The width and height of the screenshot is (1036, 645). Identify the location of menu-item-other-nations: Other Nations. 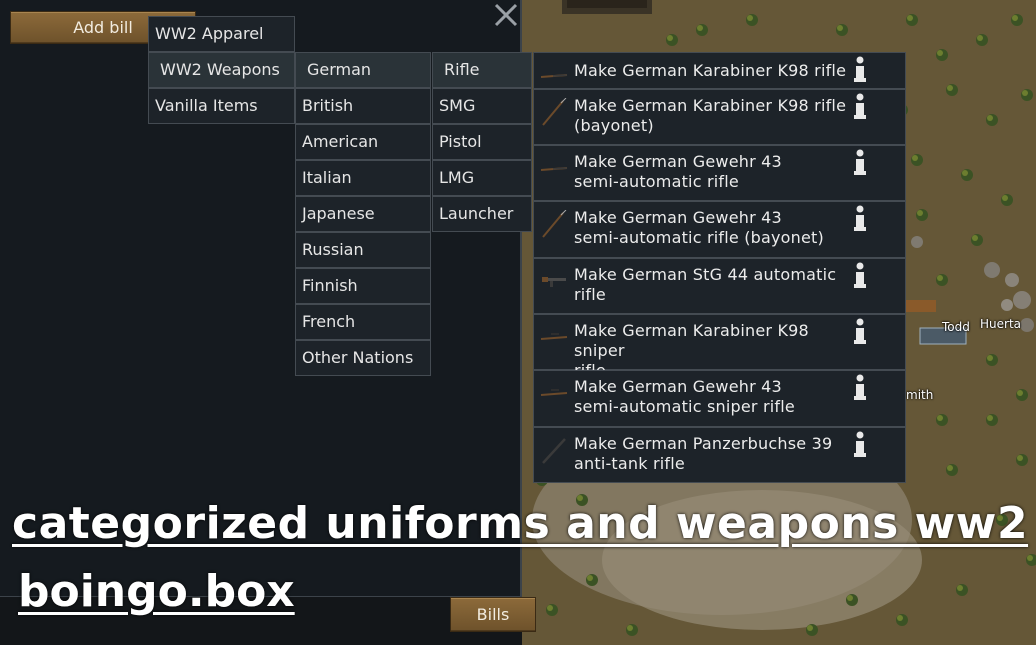
(363, 358).